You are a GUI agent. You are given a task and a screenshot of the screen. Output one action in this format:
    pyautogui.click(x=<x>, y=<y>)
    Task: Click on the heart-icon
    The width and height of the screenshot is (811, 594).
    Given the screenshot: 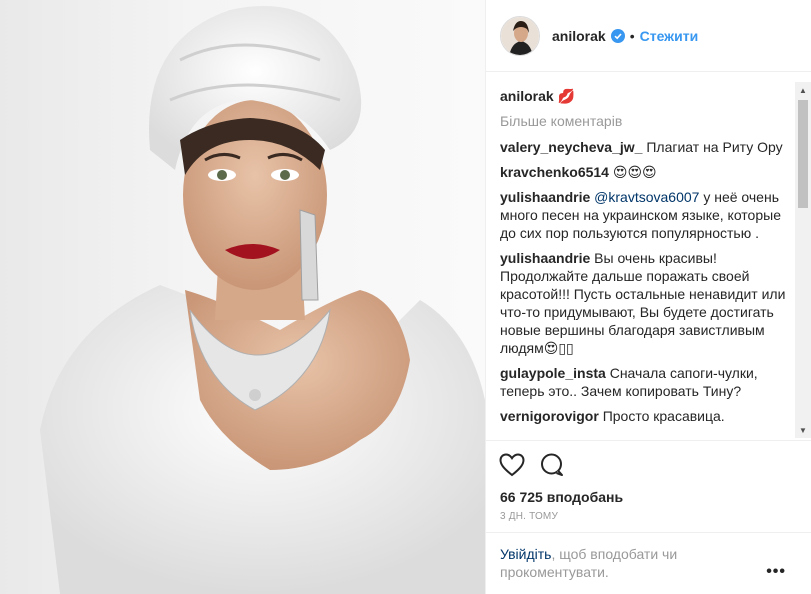 What is the action you would take?
    pyautogui.click(x=512, y=465)
    